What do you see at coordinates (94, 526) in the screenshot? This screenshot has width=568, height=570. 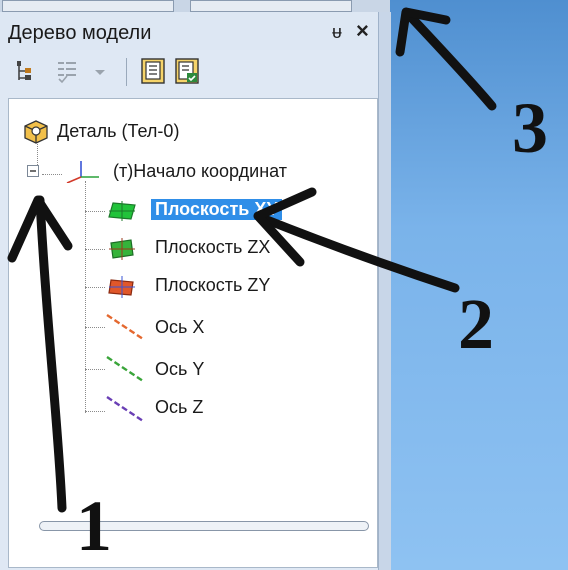 I see `annotation-number-1: 1` at bounding box center [94, 526].